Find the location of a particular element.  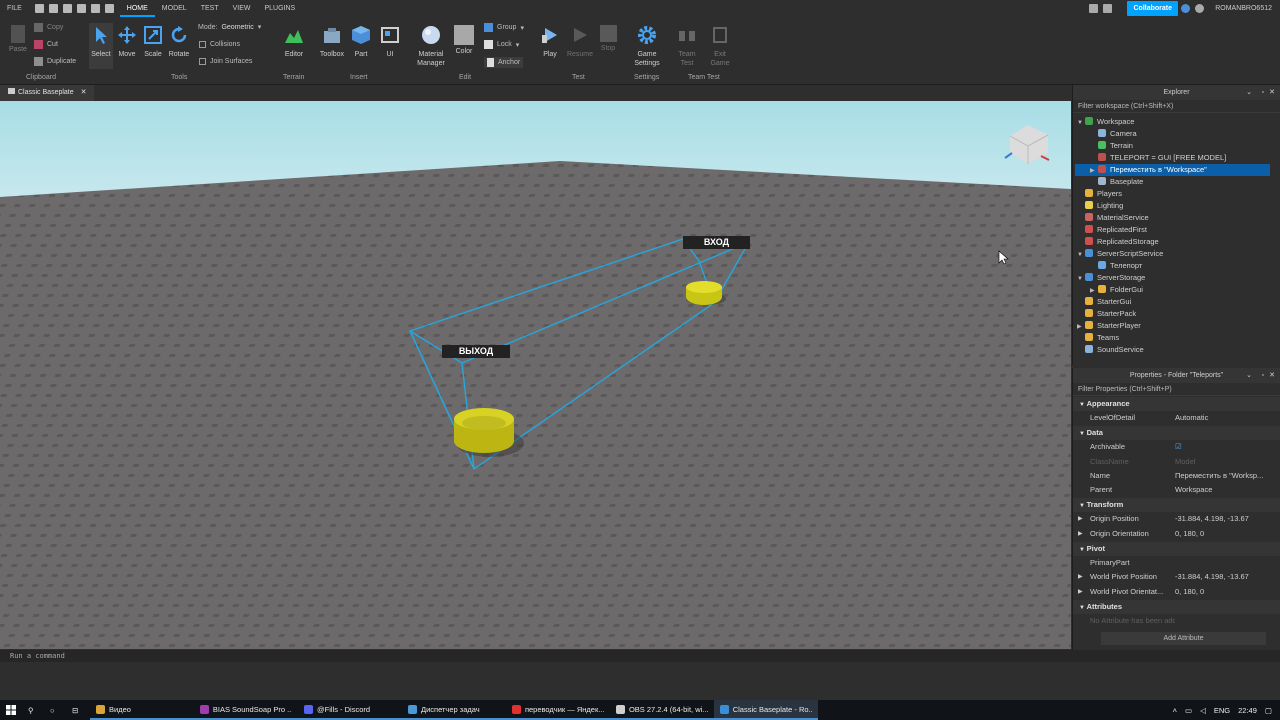

scale-tool-button: Scale is located at coordinates (153, 42).